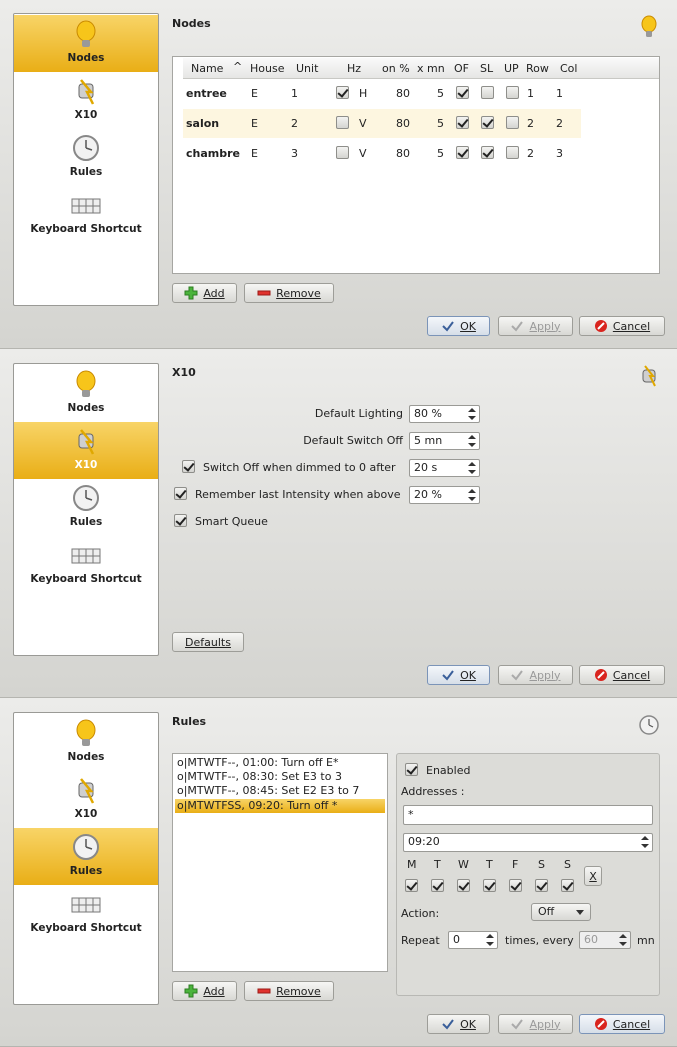 The width and height of the screenshot is (677, 1047). What do you see at coordinates (515, 885) in the screenshot?
I see `day-checkbox-fri` at bounding box center [515, 885].